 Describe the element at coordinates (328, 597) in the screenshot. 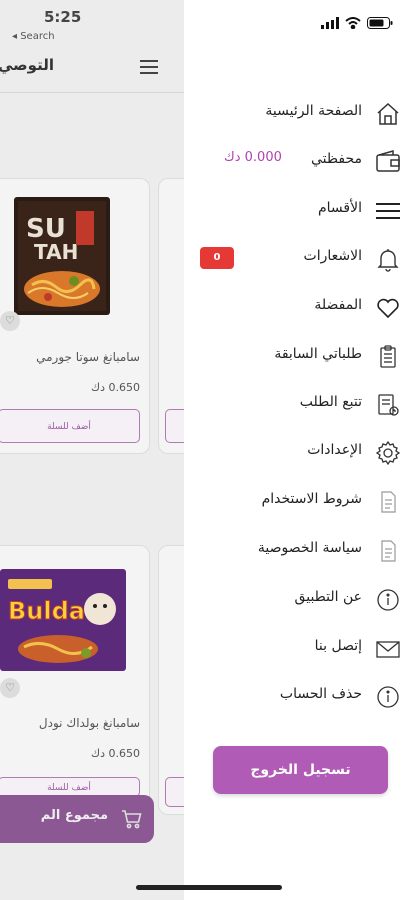

I see `menu-label: عن التطبيق` at that location.